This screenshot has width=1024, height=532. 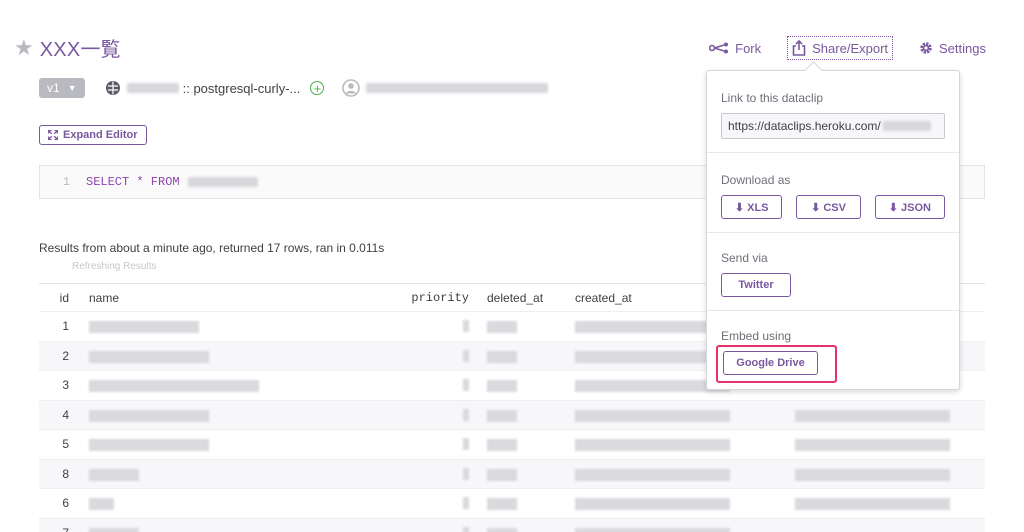 I want to click on title-row: ★ XXX一覧, so click(x=67, y=47).